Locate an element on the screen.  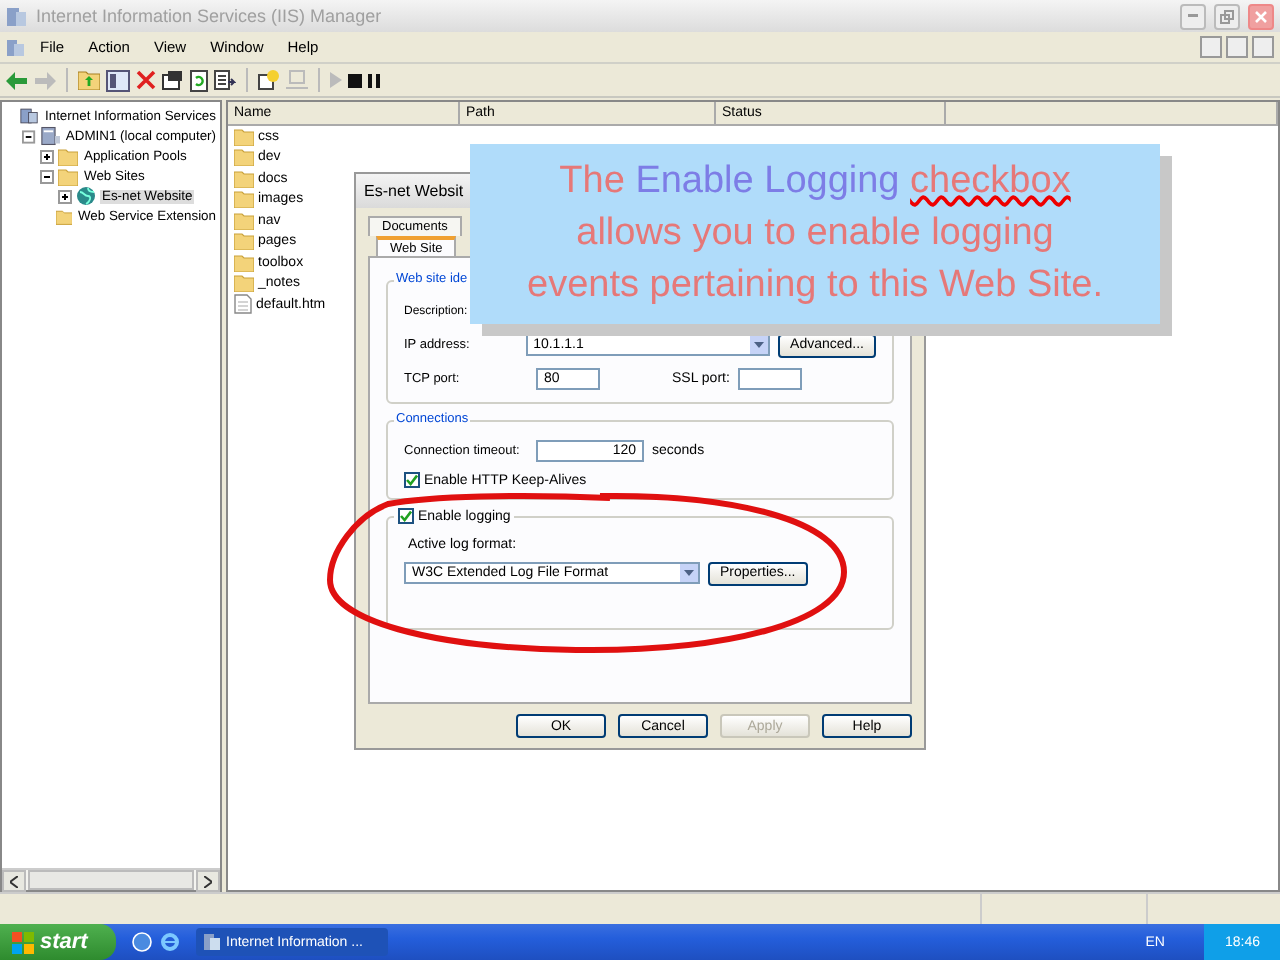
restore-icon is located at coordinates (1227, 16).